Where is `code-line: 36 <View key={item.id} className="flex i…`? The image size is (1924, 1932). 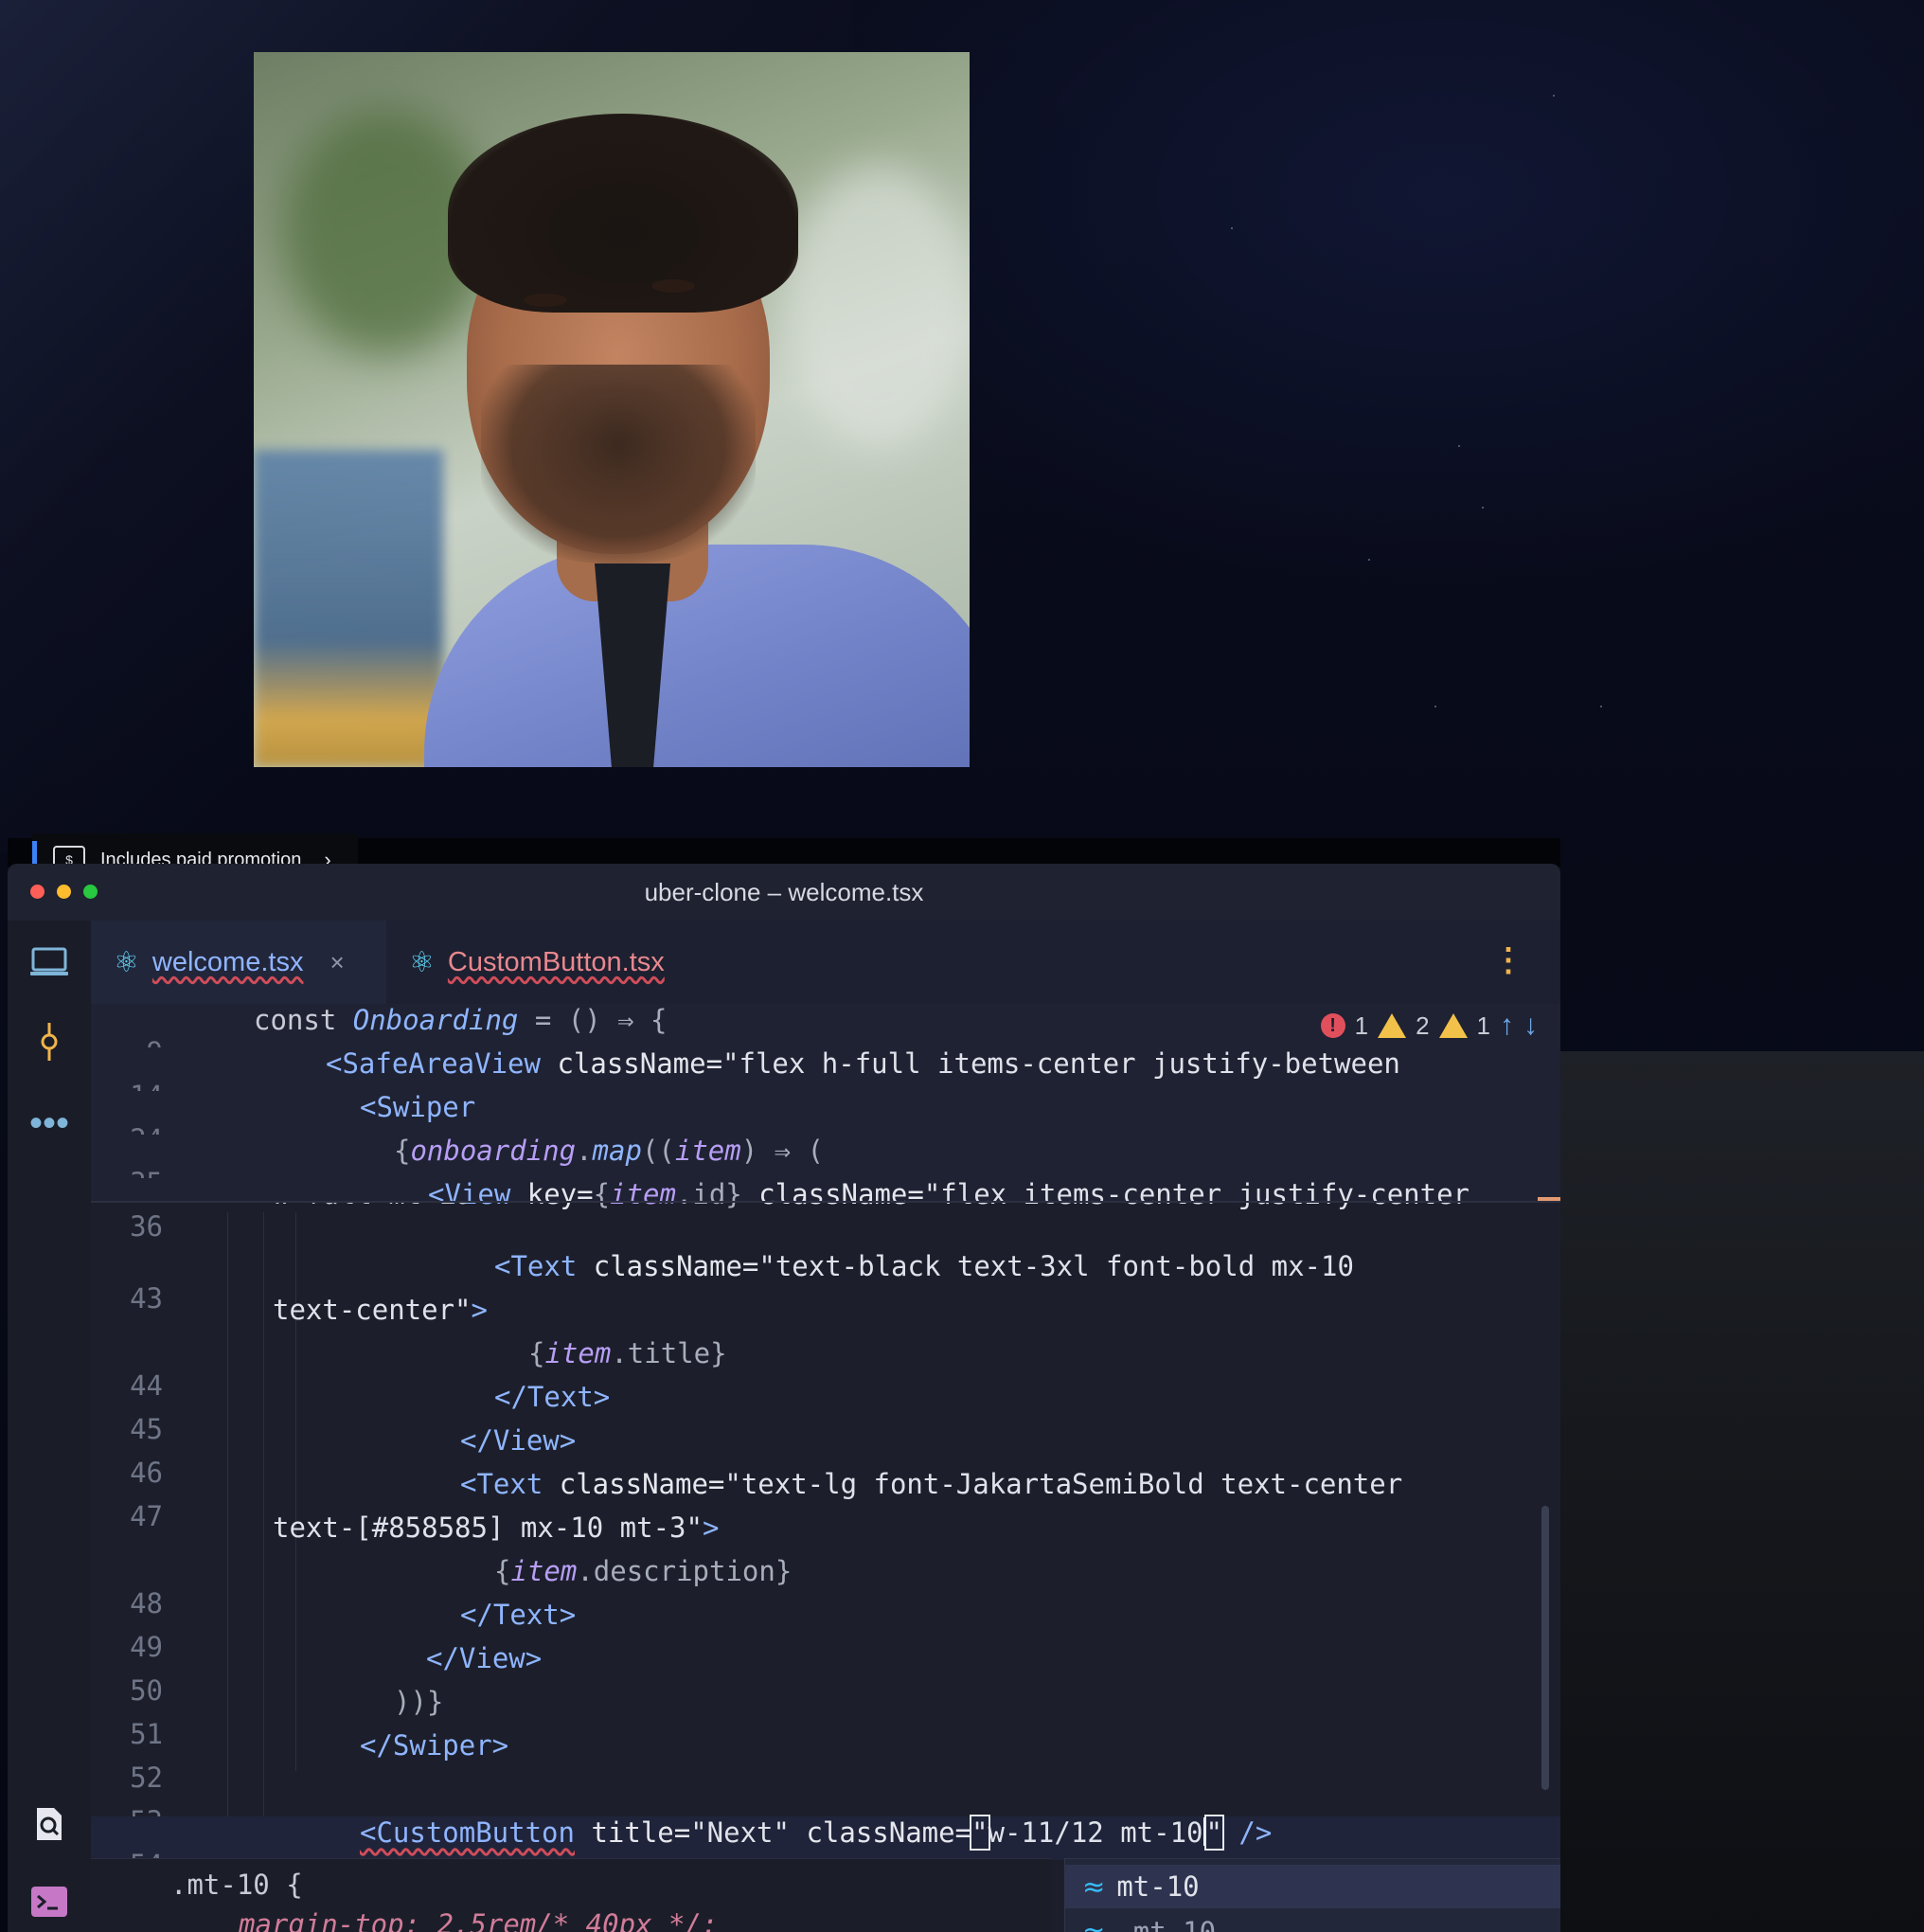 code-line: 36 <View key={item.id} className="flex i… is located at coordinates (826, 1210).